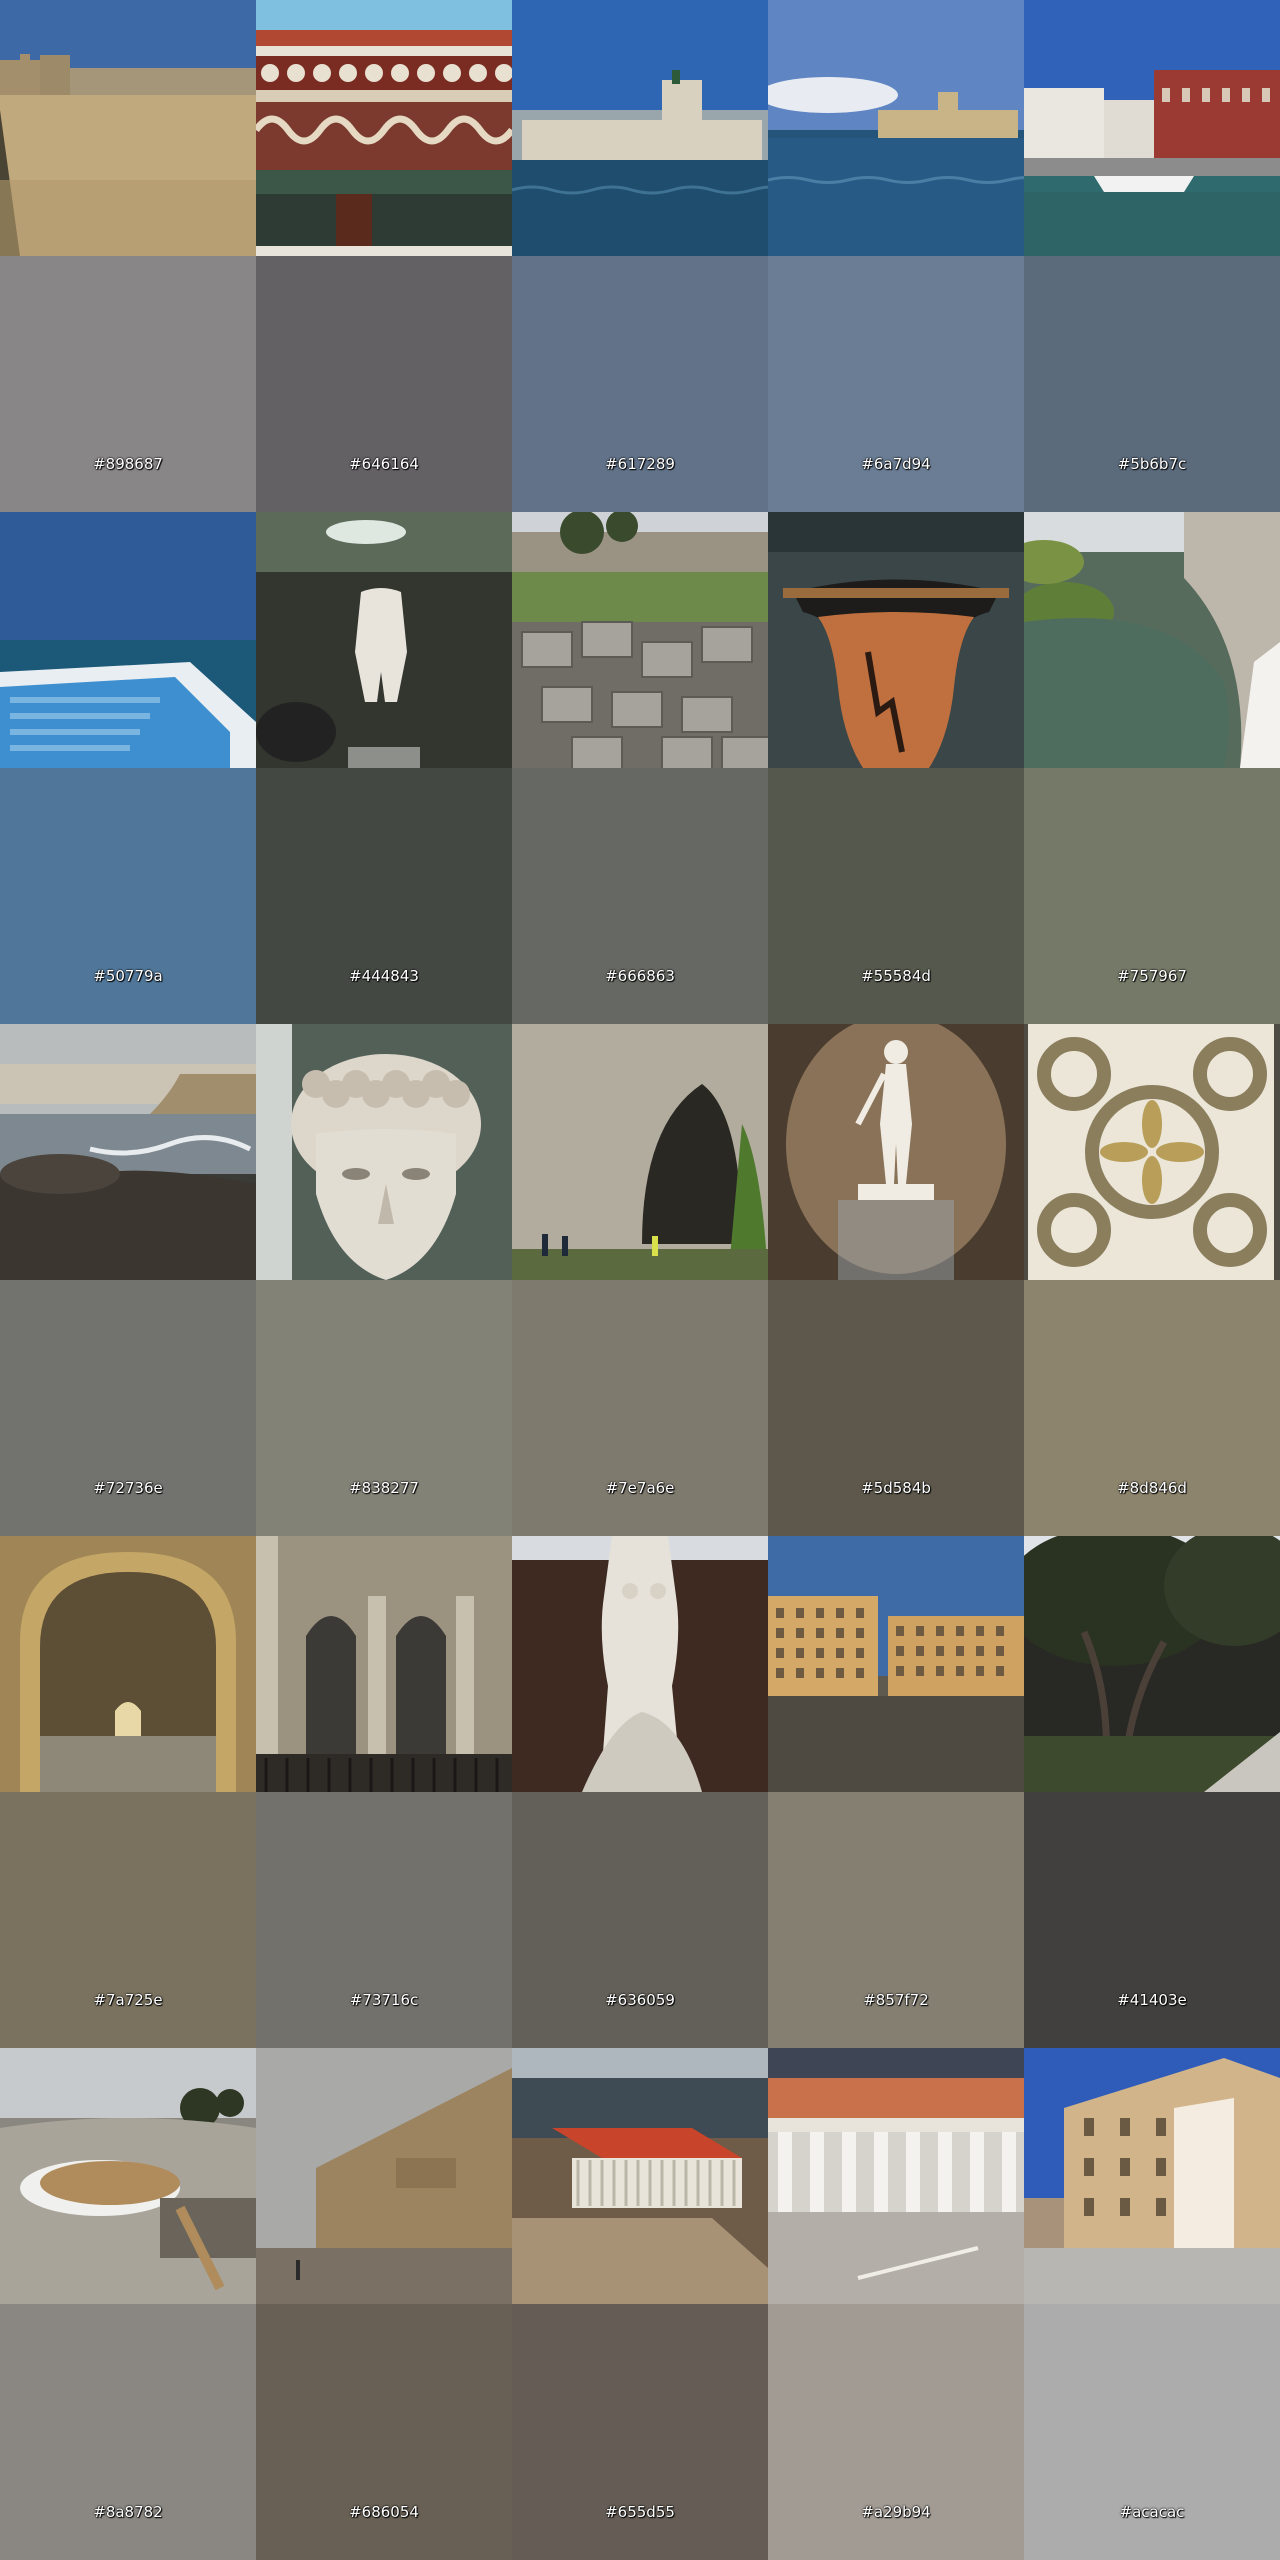 This screenshot has height=2560, width=1280. What do you see at coordinates (128, 2000) in the screenshot?
I see `hex-code-label: #7a725e` at bounding box center [128, 2000].